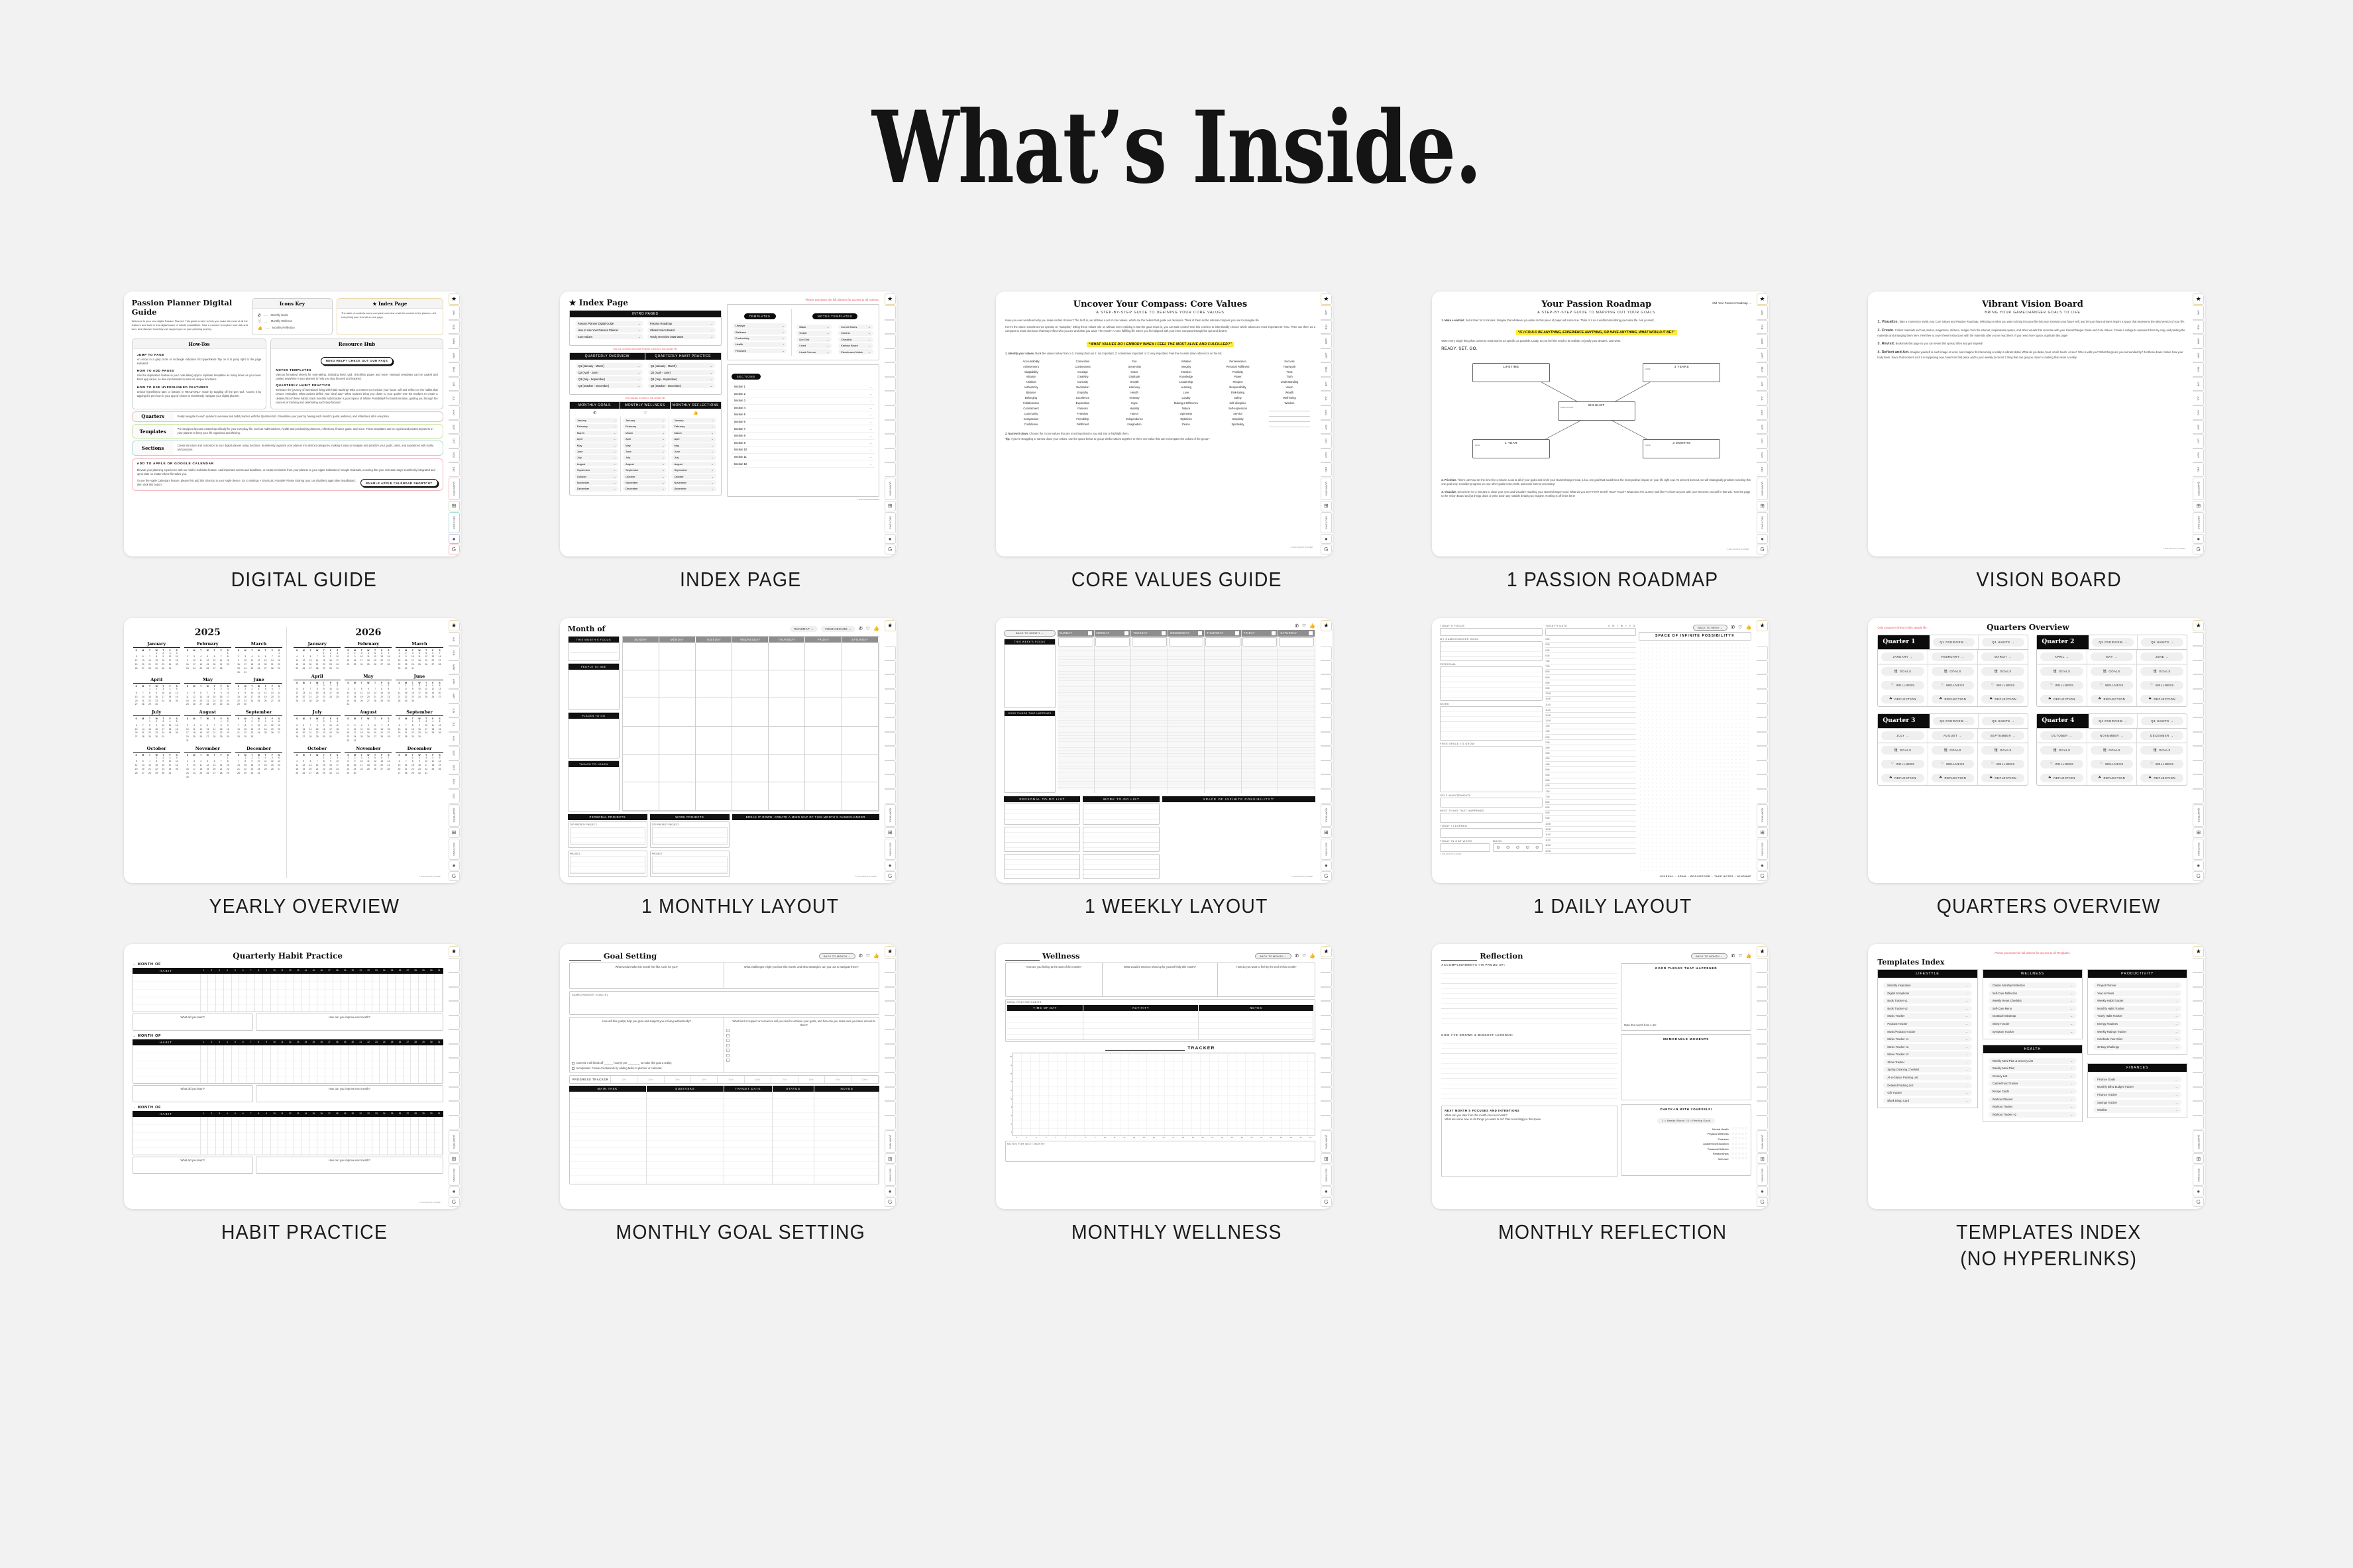  Describe the element at coordinates (1273, 956) in the screenshot. I see `wn-back-link: BACK TO MONTH →` at that location.